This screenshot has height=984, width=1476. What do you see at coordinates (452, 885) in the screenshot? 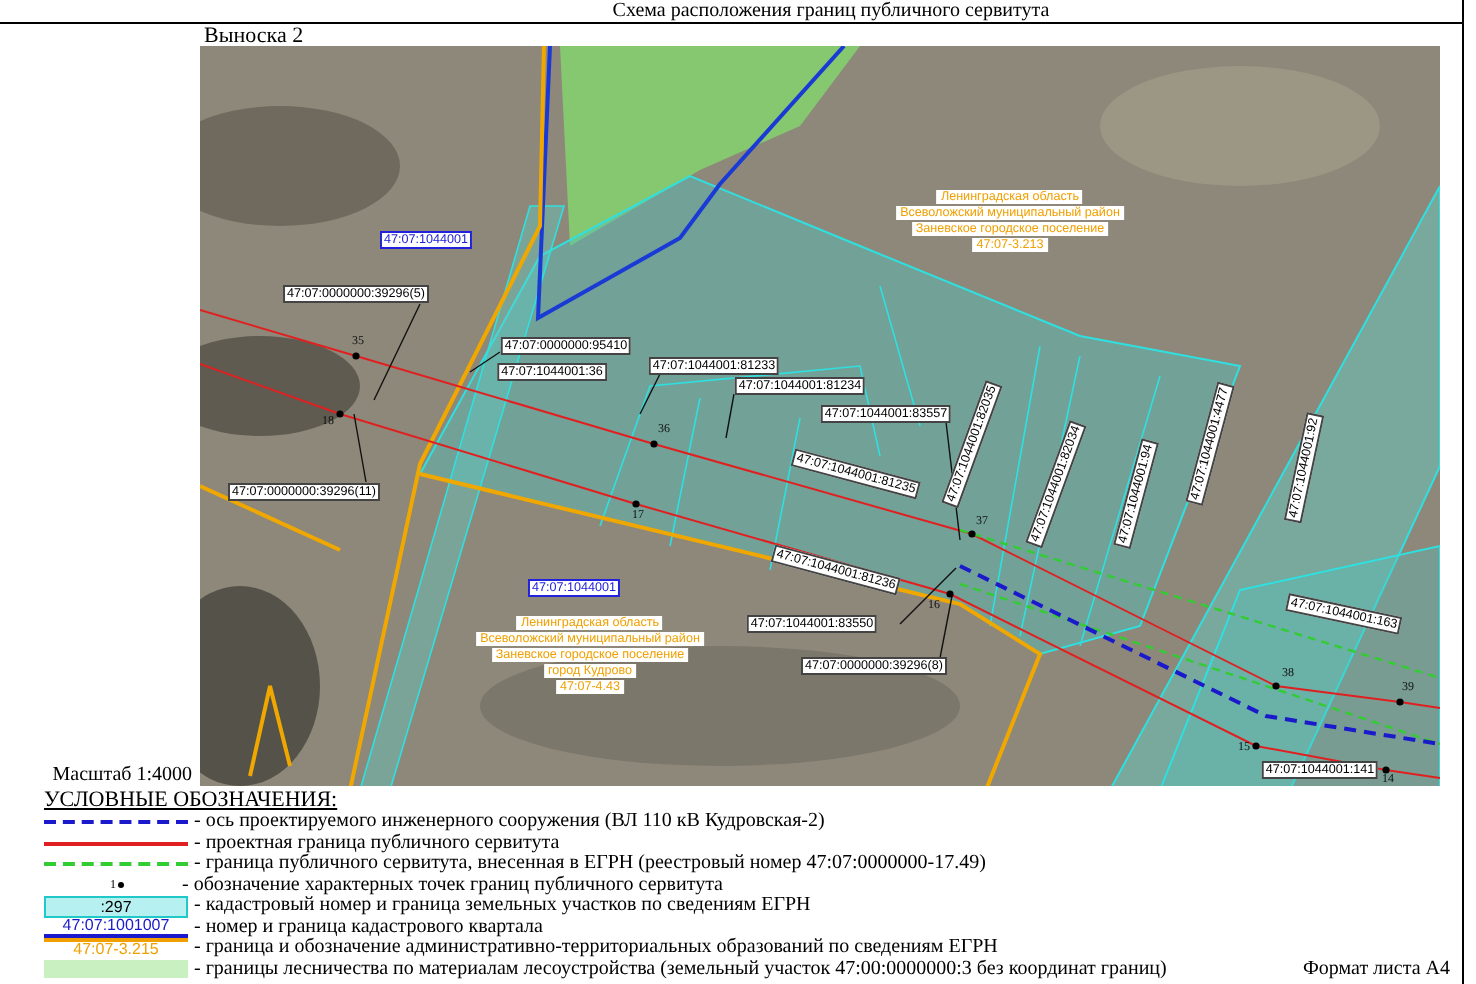
I see `legend-text: - обозначение характерных точек границ публичного сервитута` at bounding box center [452, 885].